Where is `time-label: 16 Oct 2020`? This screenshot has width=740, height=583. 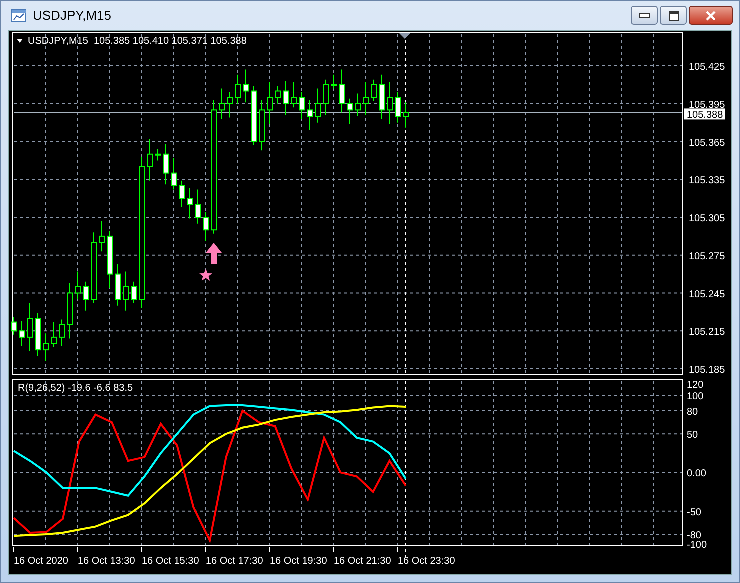
time-label: 16 Oct 2020 is located at coordinates (41, 561).